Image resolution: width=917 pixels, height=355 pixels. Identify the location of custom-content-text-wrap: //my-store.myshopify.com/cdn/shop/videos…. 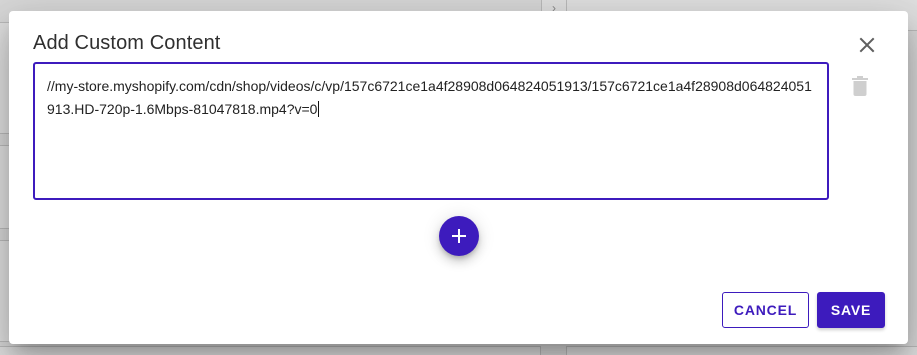
(433, 98).